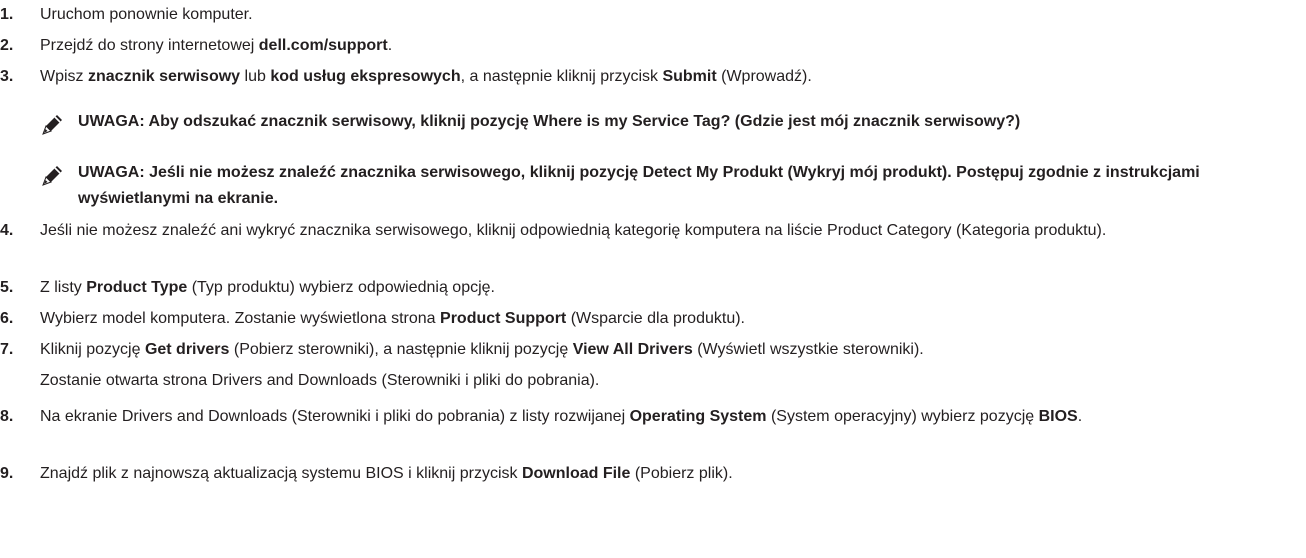 The width and height of the screenshot is (1306, 558). What do you see at coordinates (164, 76) in the screenshot?
I see `emphasis-text: znacznik serwisowy` at bounding box center [164, 76].